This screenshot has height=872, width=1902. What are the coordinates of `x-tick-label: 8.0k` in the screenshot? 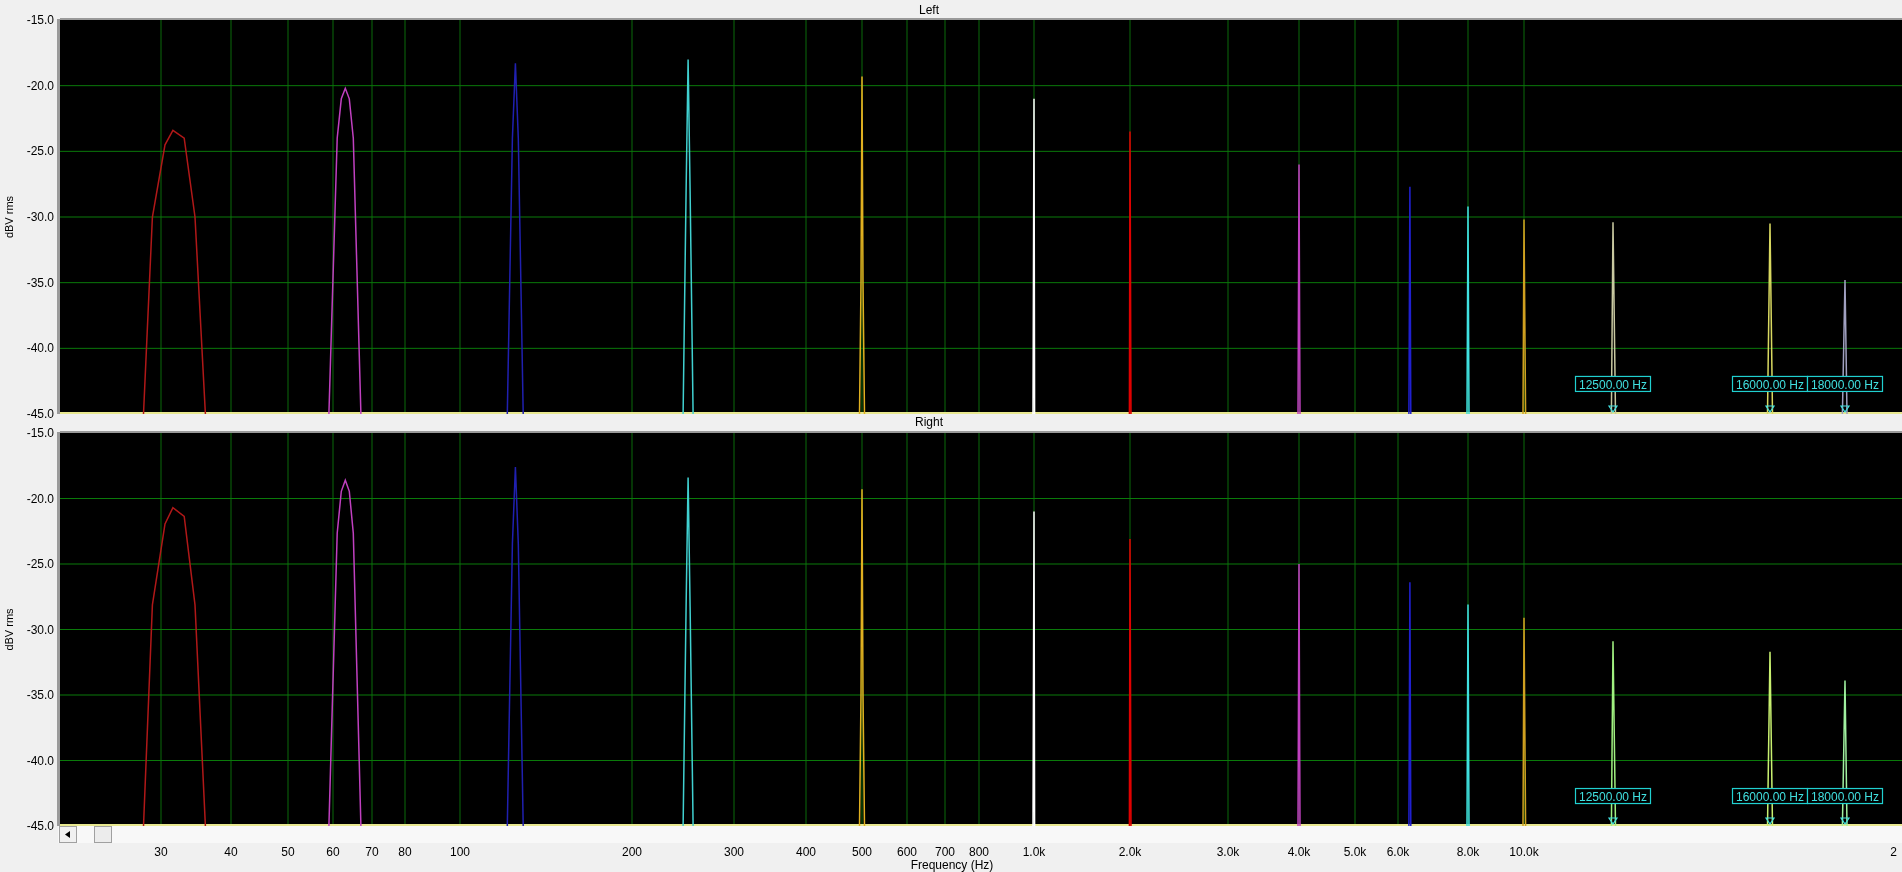 It's located at (1468, 852).